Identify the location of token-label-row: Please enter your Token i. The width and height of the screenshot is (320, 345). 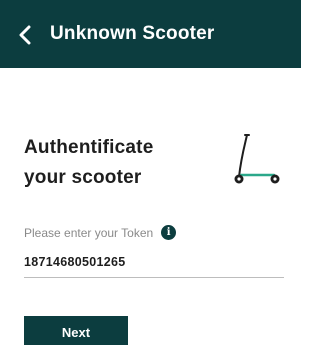
(100, 232).